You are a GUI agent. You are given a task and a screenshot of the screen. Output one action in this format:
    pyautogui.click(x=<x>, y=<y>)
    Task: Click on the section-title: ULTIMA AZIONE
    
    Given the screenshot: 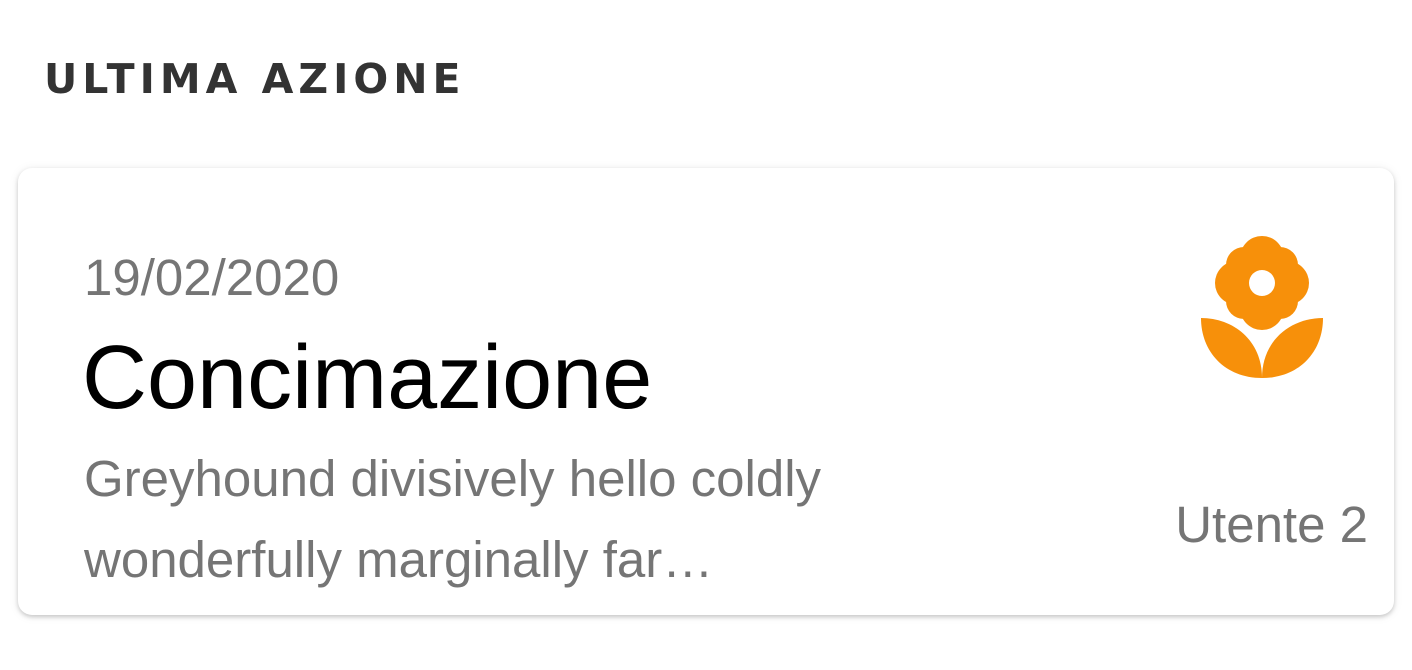 What is the action you would take?
    pyautogui.click(x=255, y=79)
    